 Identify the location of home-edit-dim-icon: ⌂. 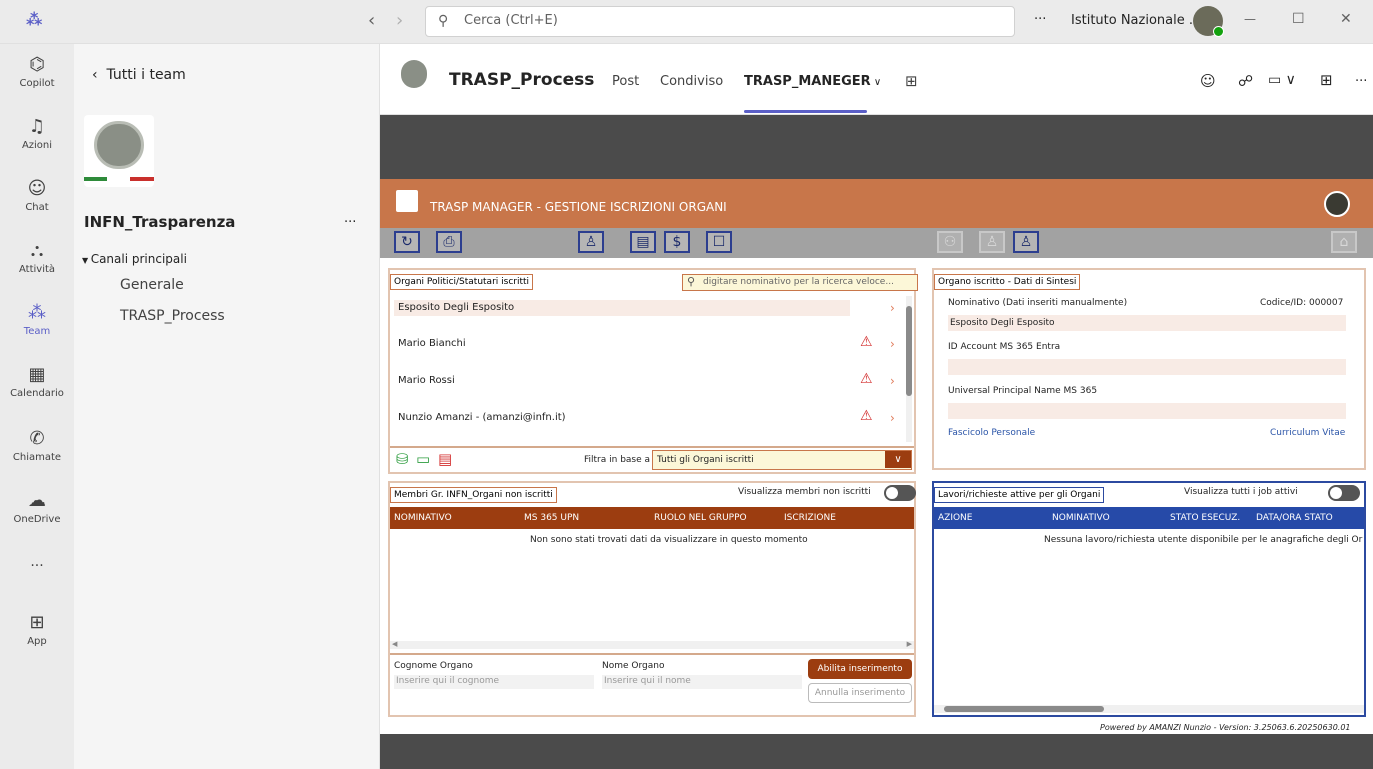
(1344, 242).